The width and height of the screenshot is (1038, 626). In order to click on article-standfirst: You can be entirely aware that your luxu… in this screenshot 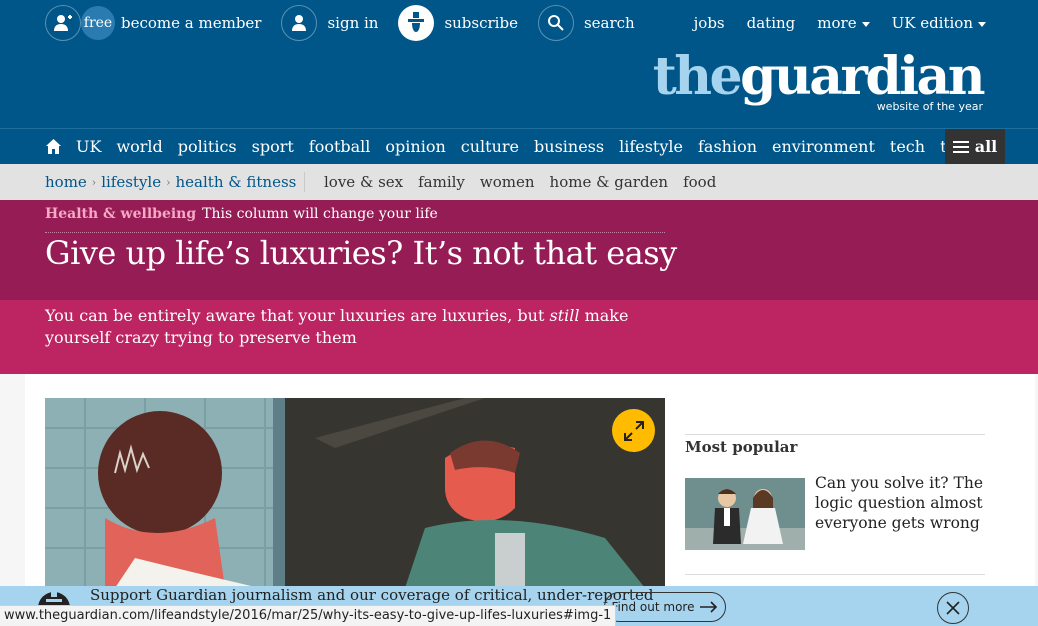, I will do `click(355, 327)`.